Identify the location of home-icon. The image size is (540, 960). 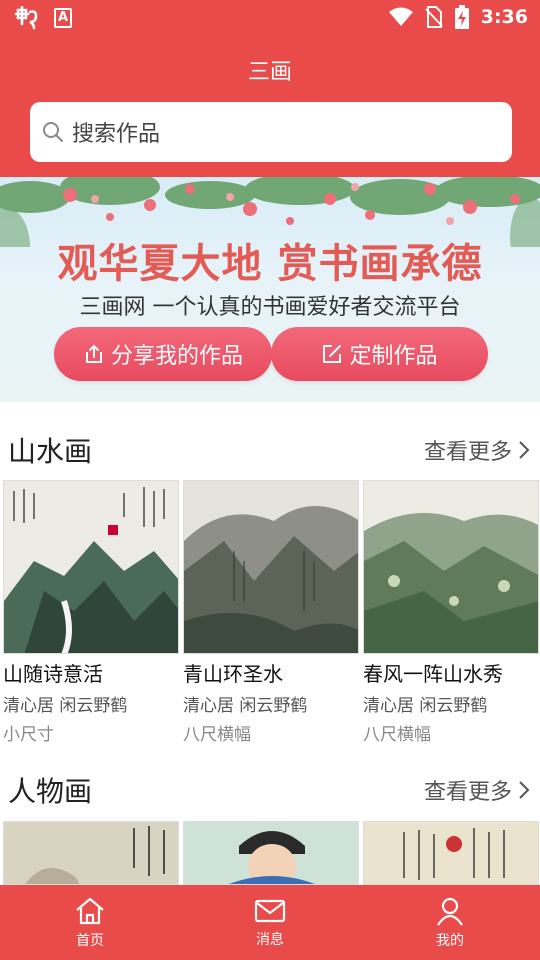
(90, 910).